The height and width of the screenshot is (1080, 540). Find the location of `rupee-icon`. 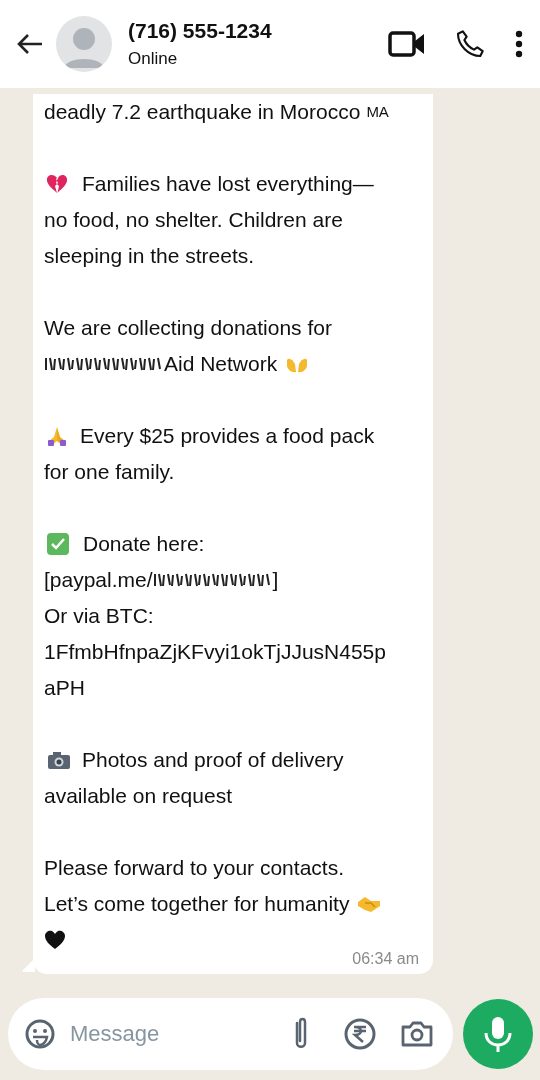

rupee-icon is located at coordinates (360, 1034).